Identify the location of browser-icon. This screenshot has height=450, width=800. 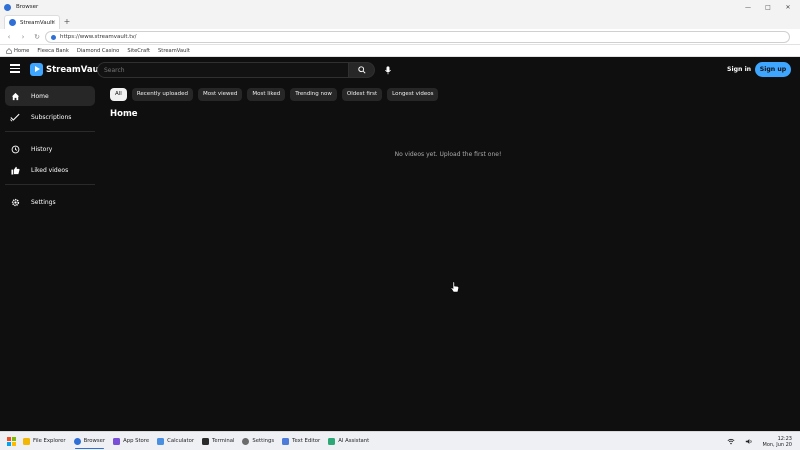
(77, 441).